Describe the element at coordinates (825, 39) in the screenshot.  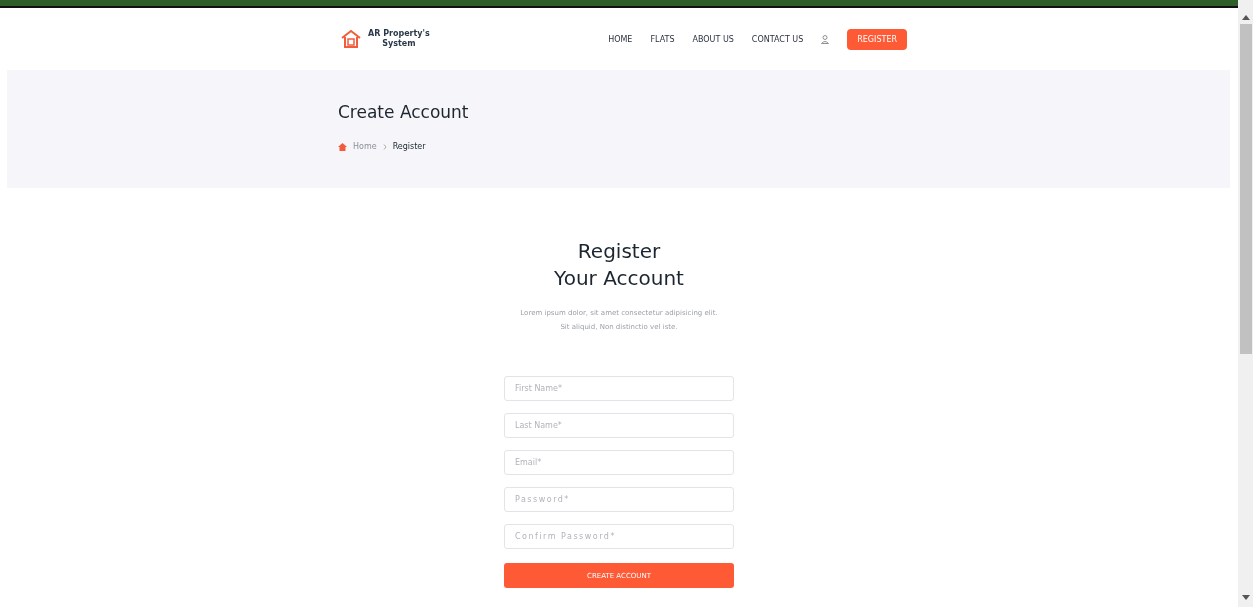
I see `user-icon` at that location.